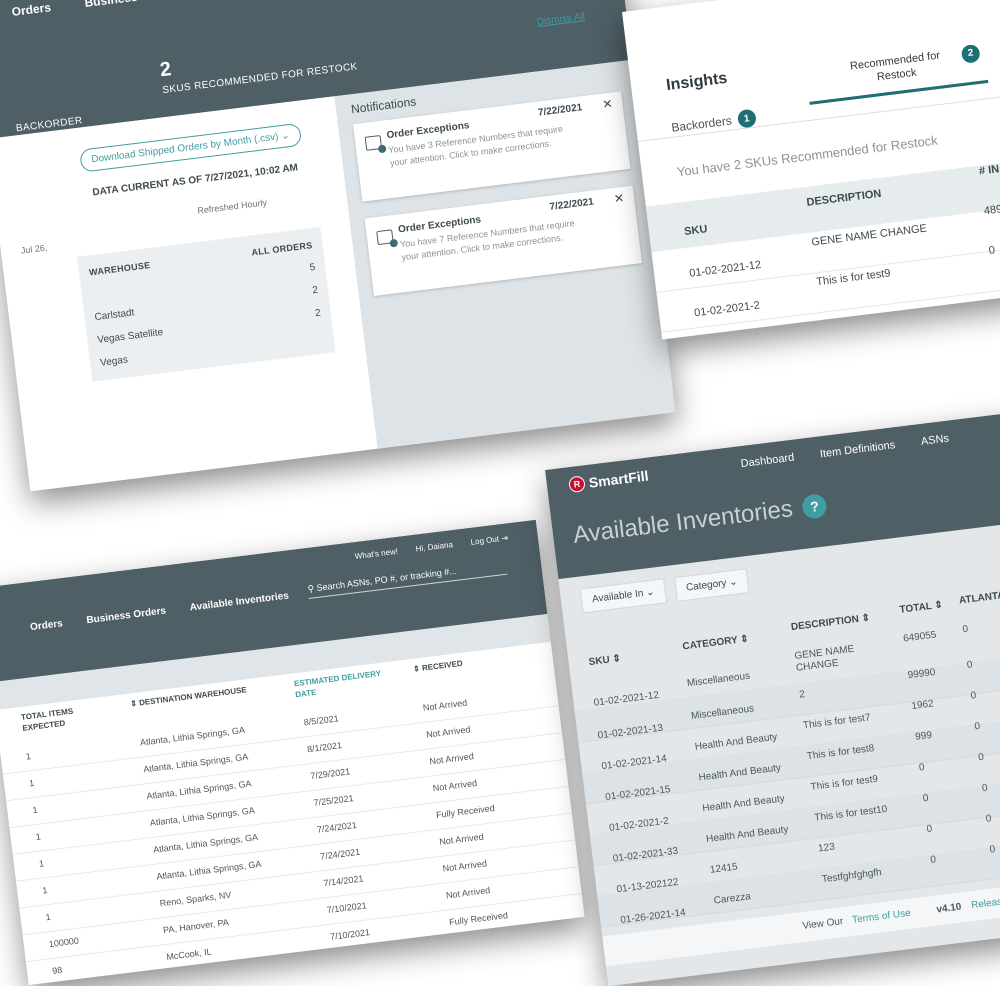  I want to click on nav-business: Business, so click(111, 5).